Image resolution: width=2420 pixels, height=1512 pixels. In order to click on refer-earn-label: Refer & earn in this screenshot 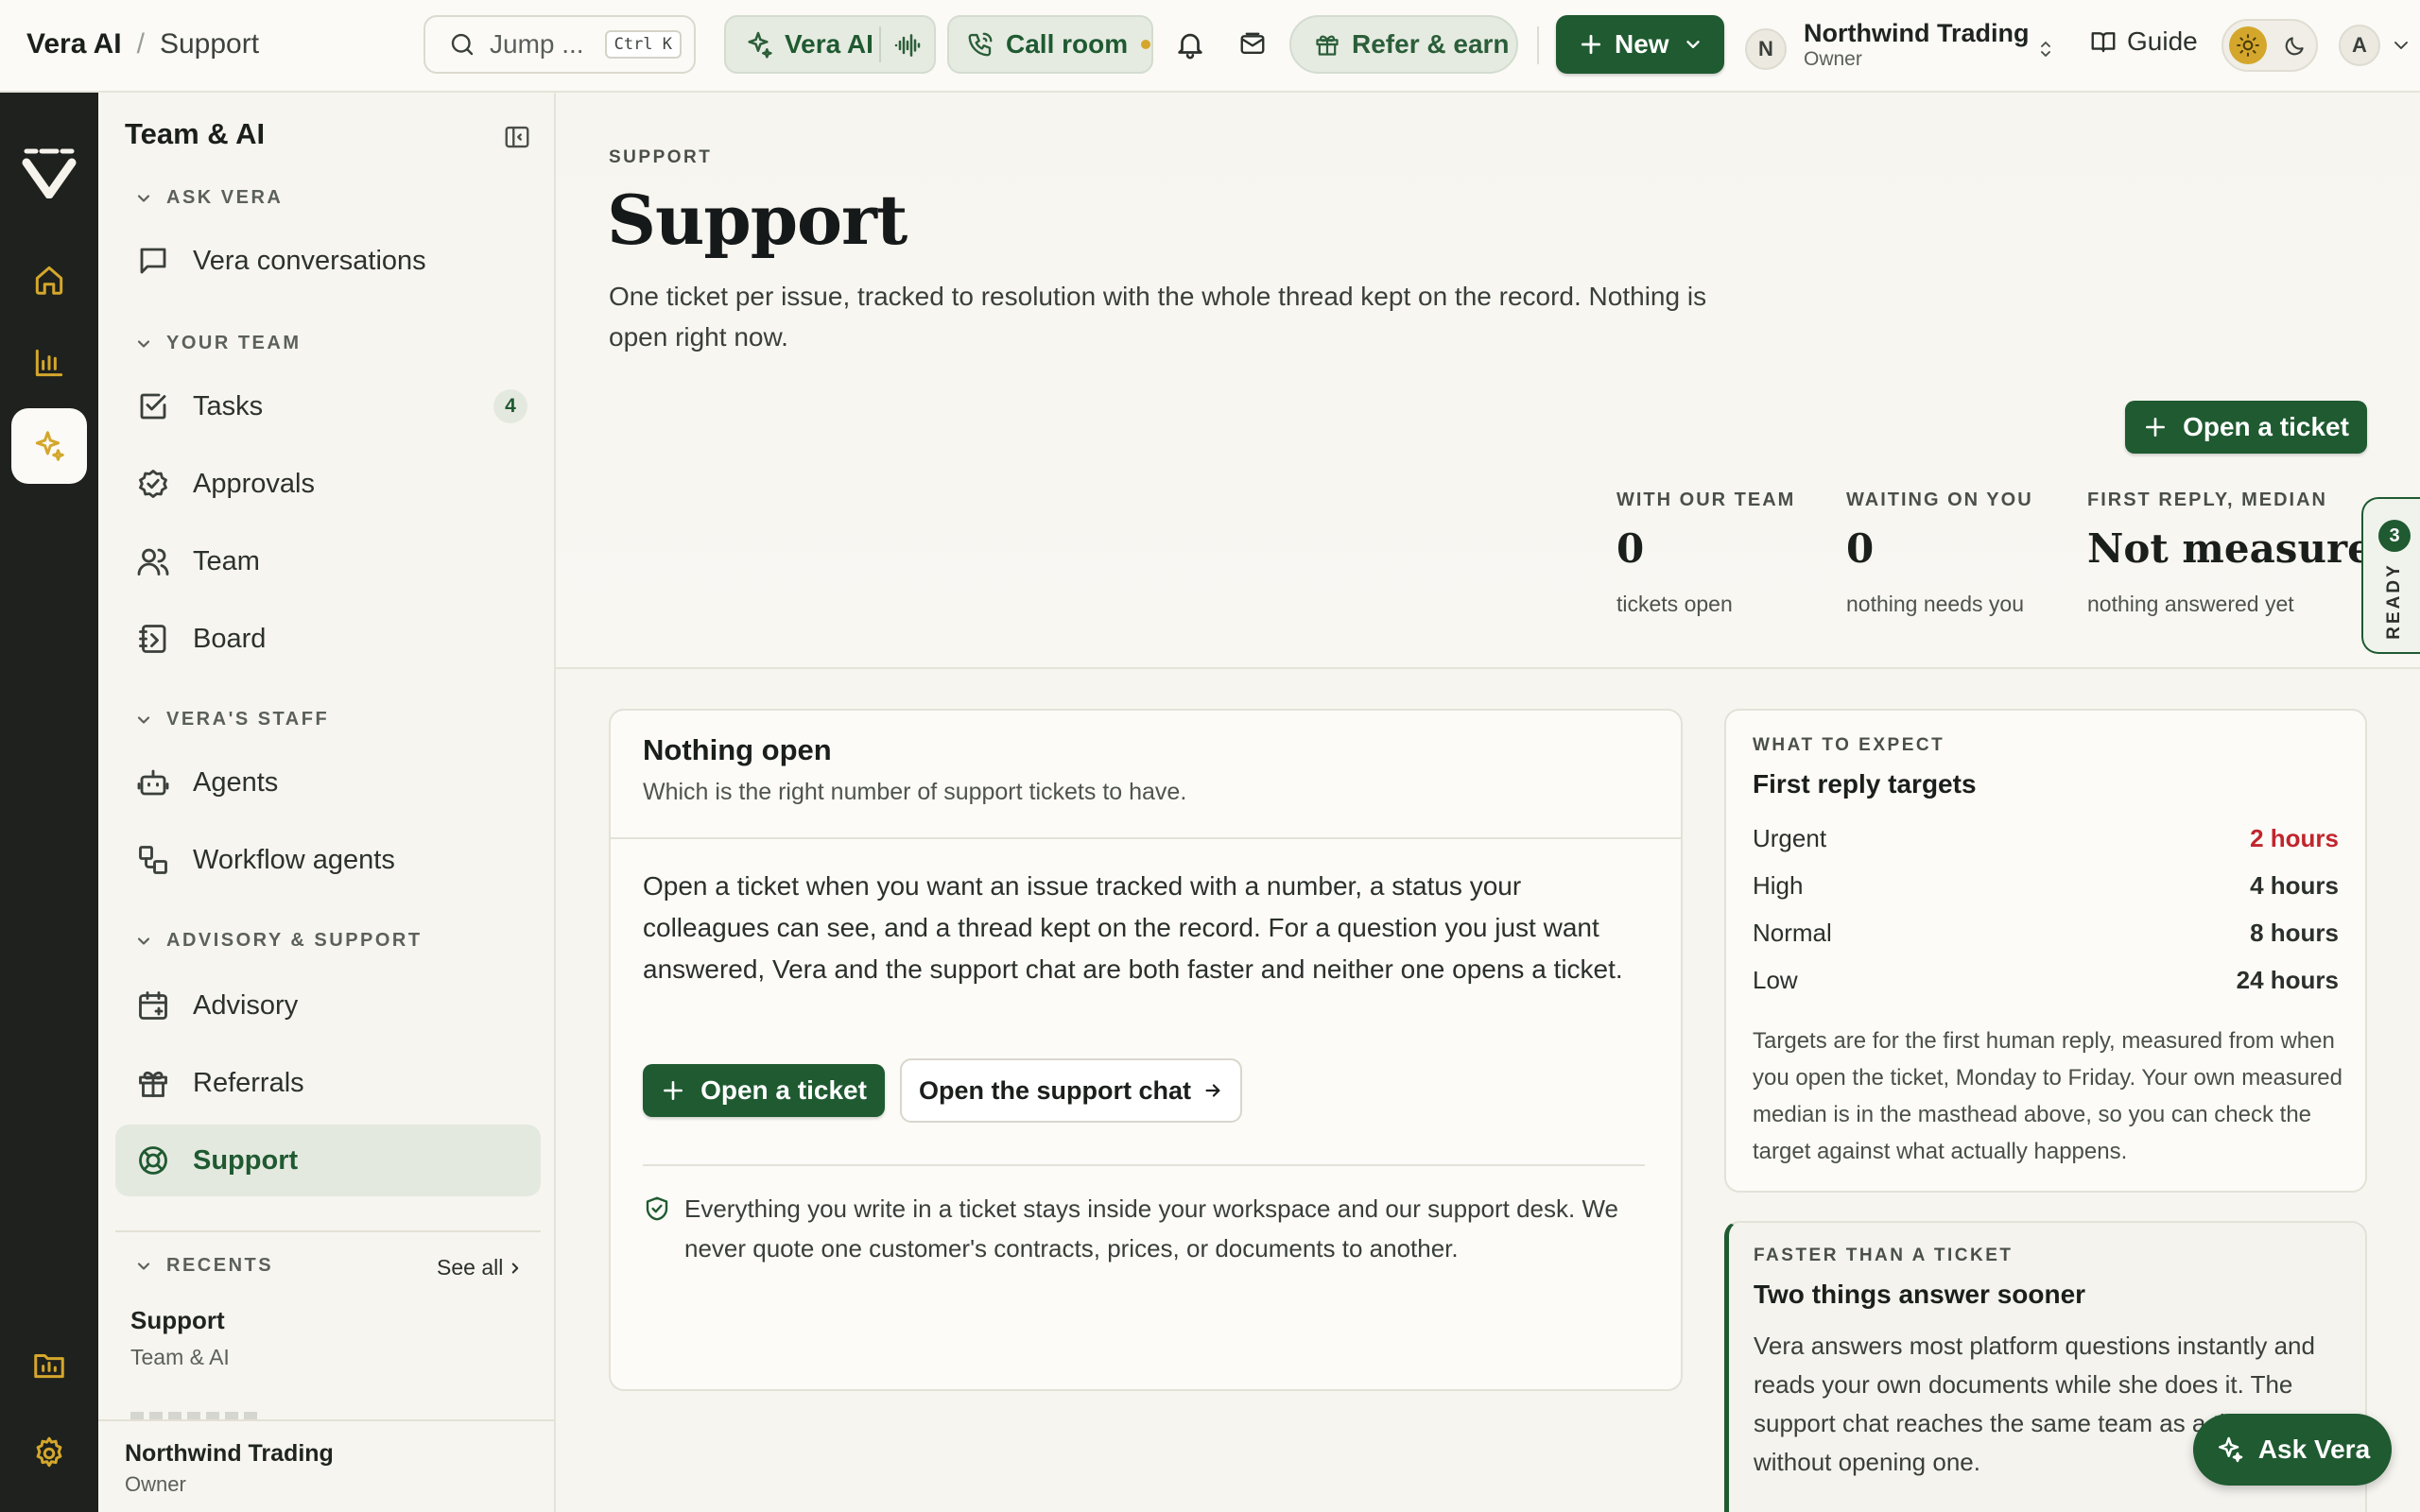, I will do `click(1431, 44)`.